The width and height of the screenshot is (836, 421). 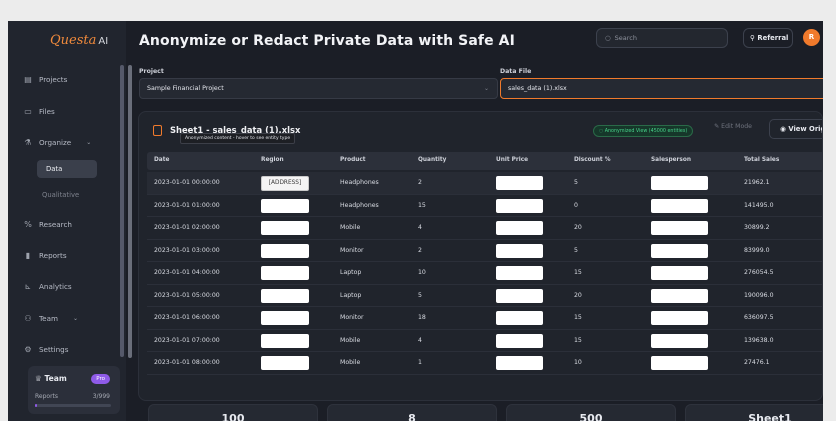 I want to click on table-row: 2023-01-01 08:00:00 Mobile 1 10 27476.1, so click(x=484, y=363).